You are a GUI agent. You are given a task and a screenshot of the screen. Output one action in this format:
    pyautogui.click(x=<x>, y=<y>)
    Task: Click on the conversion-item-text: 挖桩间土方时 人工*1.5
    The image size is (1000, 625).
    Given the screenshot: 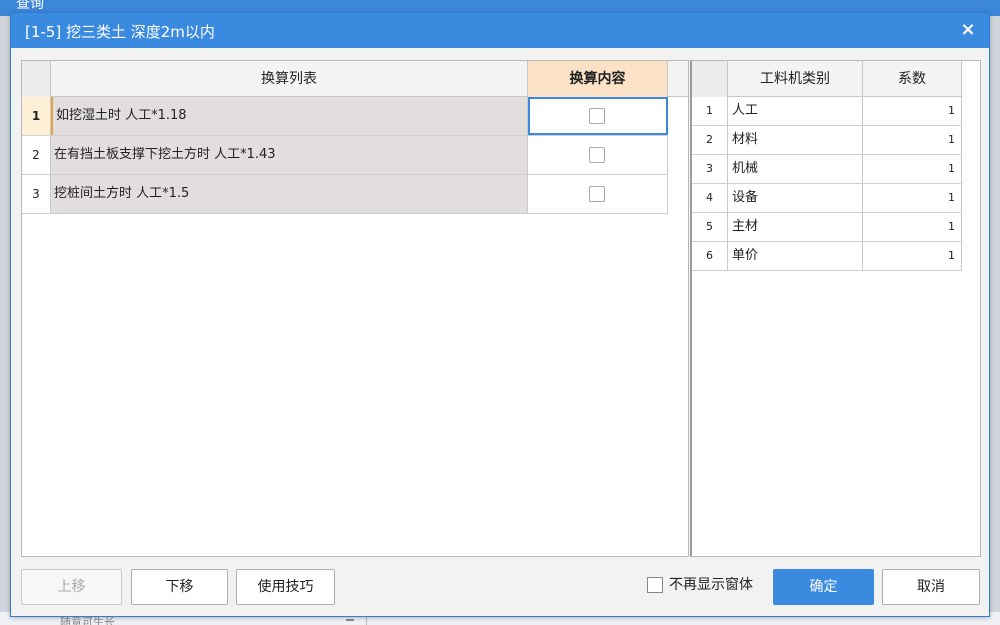 What is the action you would take?
    pyautogui.click(x=289, y=194)
    